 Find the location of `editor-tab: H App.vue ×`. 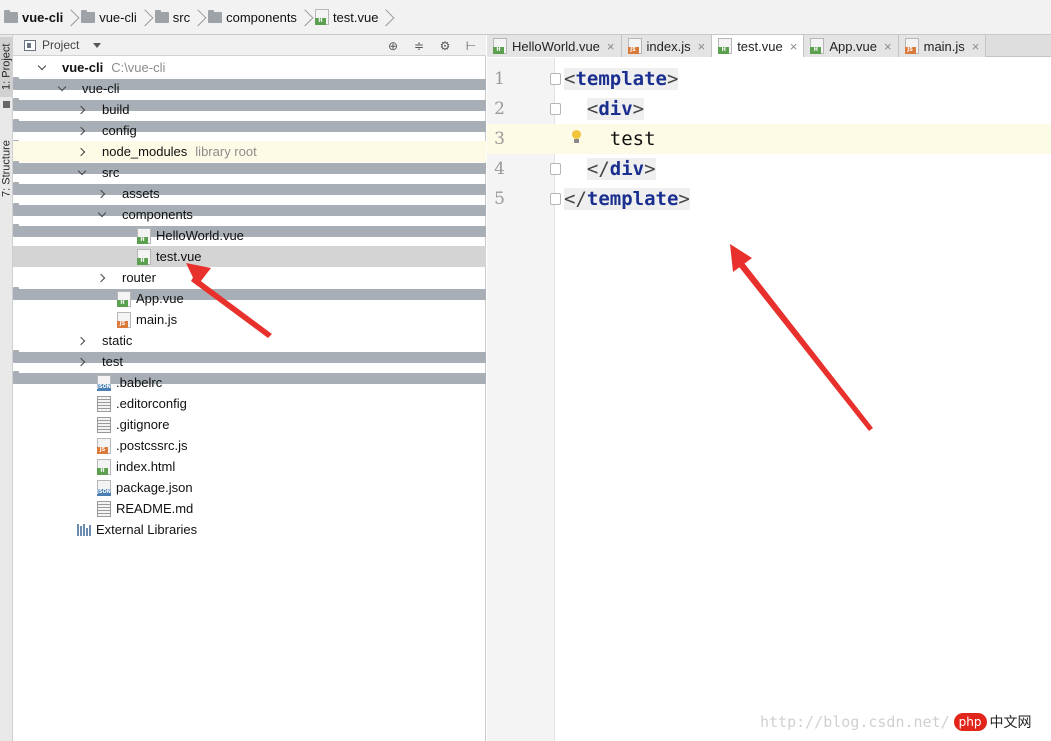

editor-tab: H App.vue × is located at coordinates (851, 46).